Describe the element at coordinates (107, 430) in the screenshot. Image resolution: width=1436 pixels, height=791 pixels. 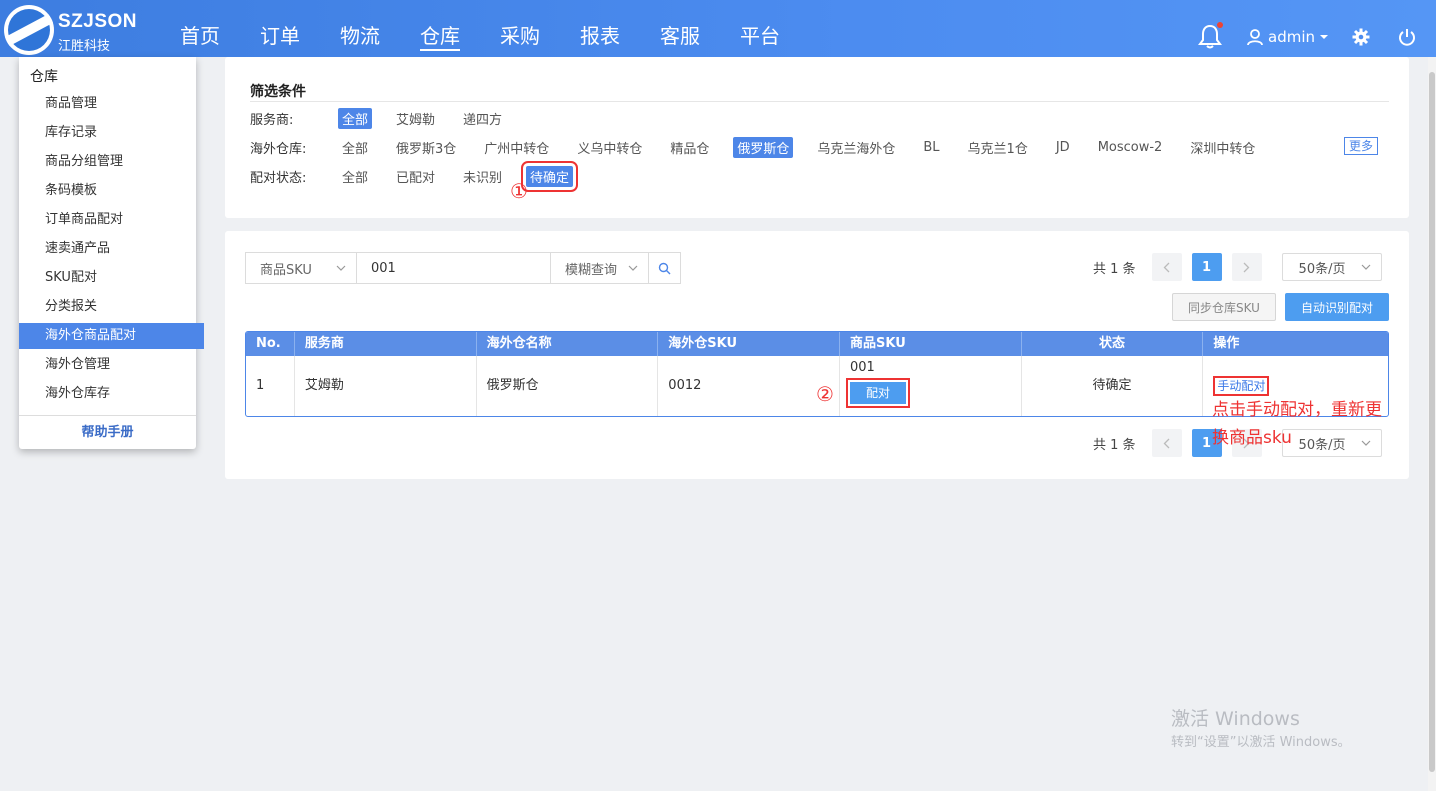
I see `help-manual-link: 帮助手册` at that location.